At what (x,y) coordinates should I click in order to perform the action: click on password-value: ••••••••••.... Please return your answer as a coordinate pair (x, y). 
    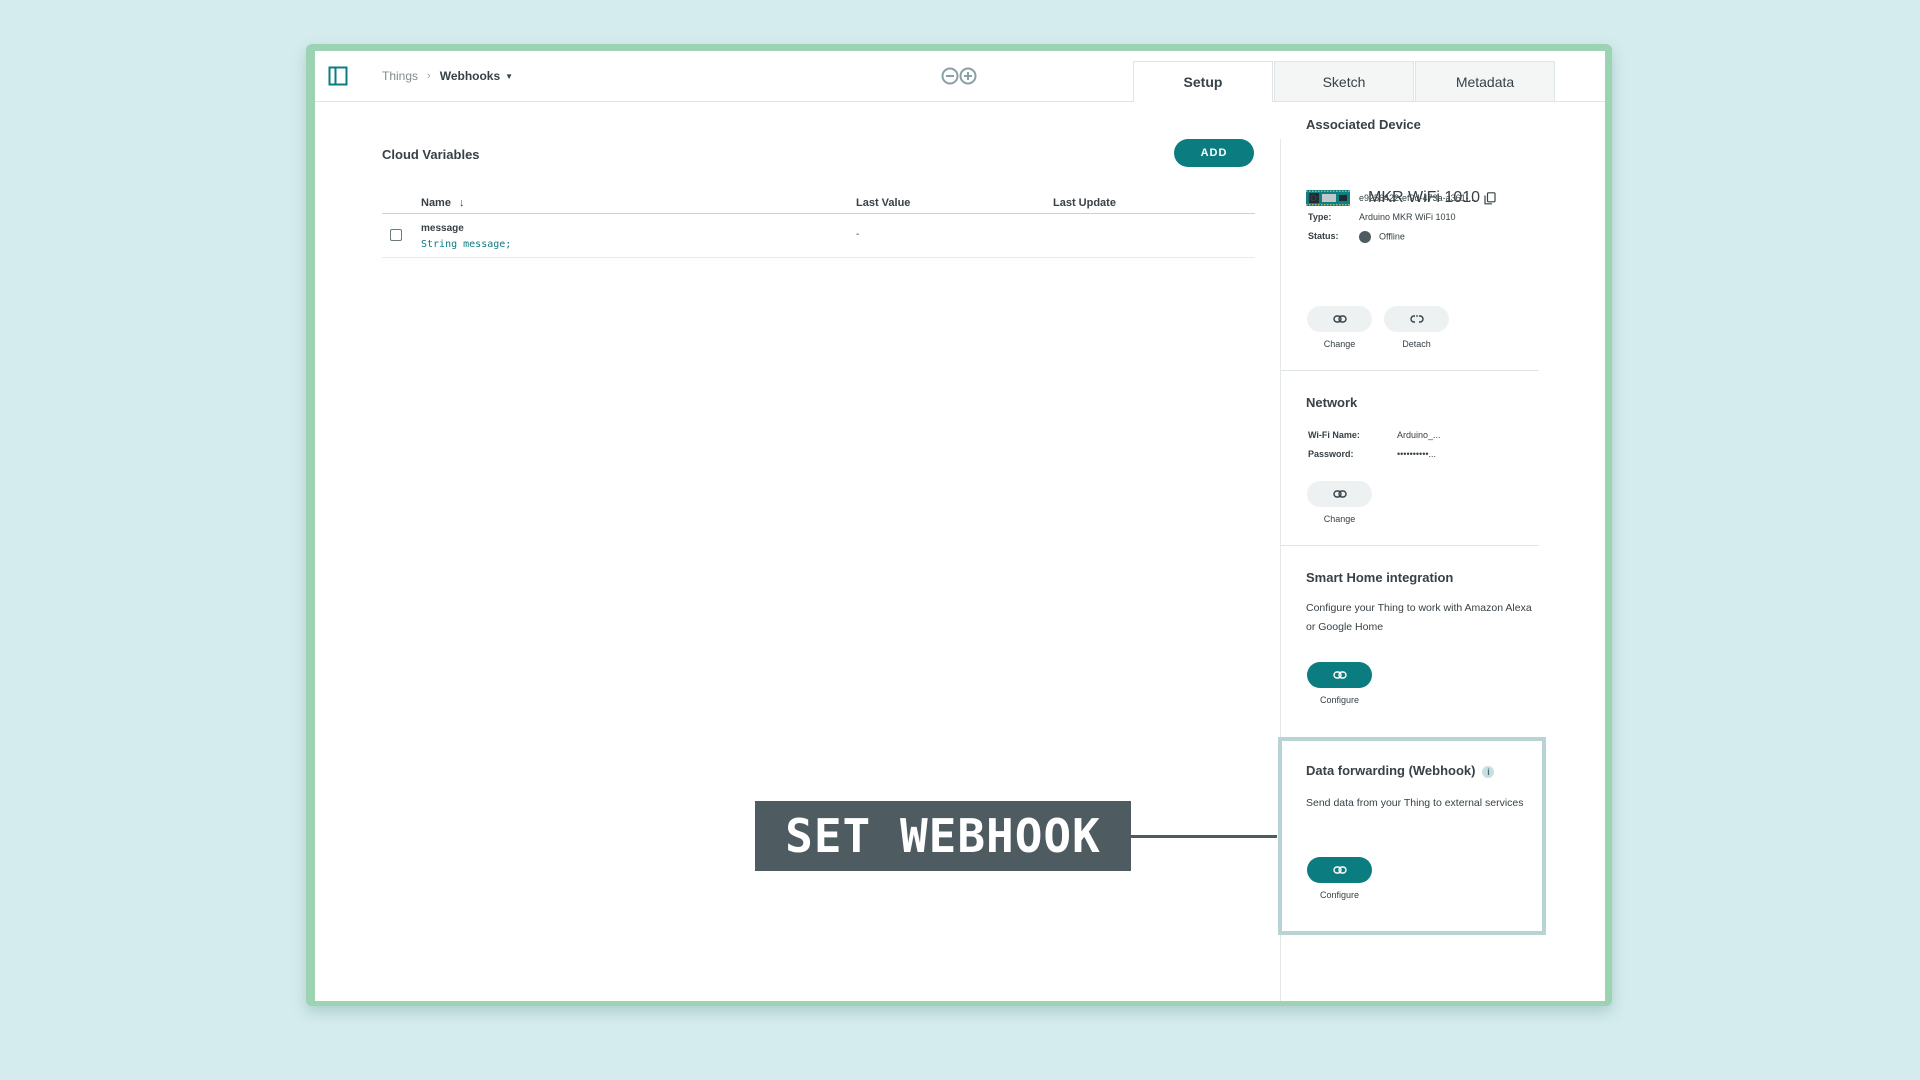
    Looking at the image, I should click on (1417, 454).